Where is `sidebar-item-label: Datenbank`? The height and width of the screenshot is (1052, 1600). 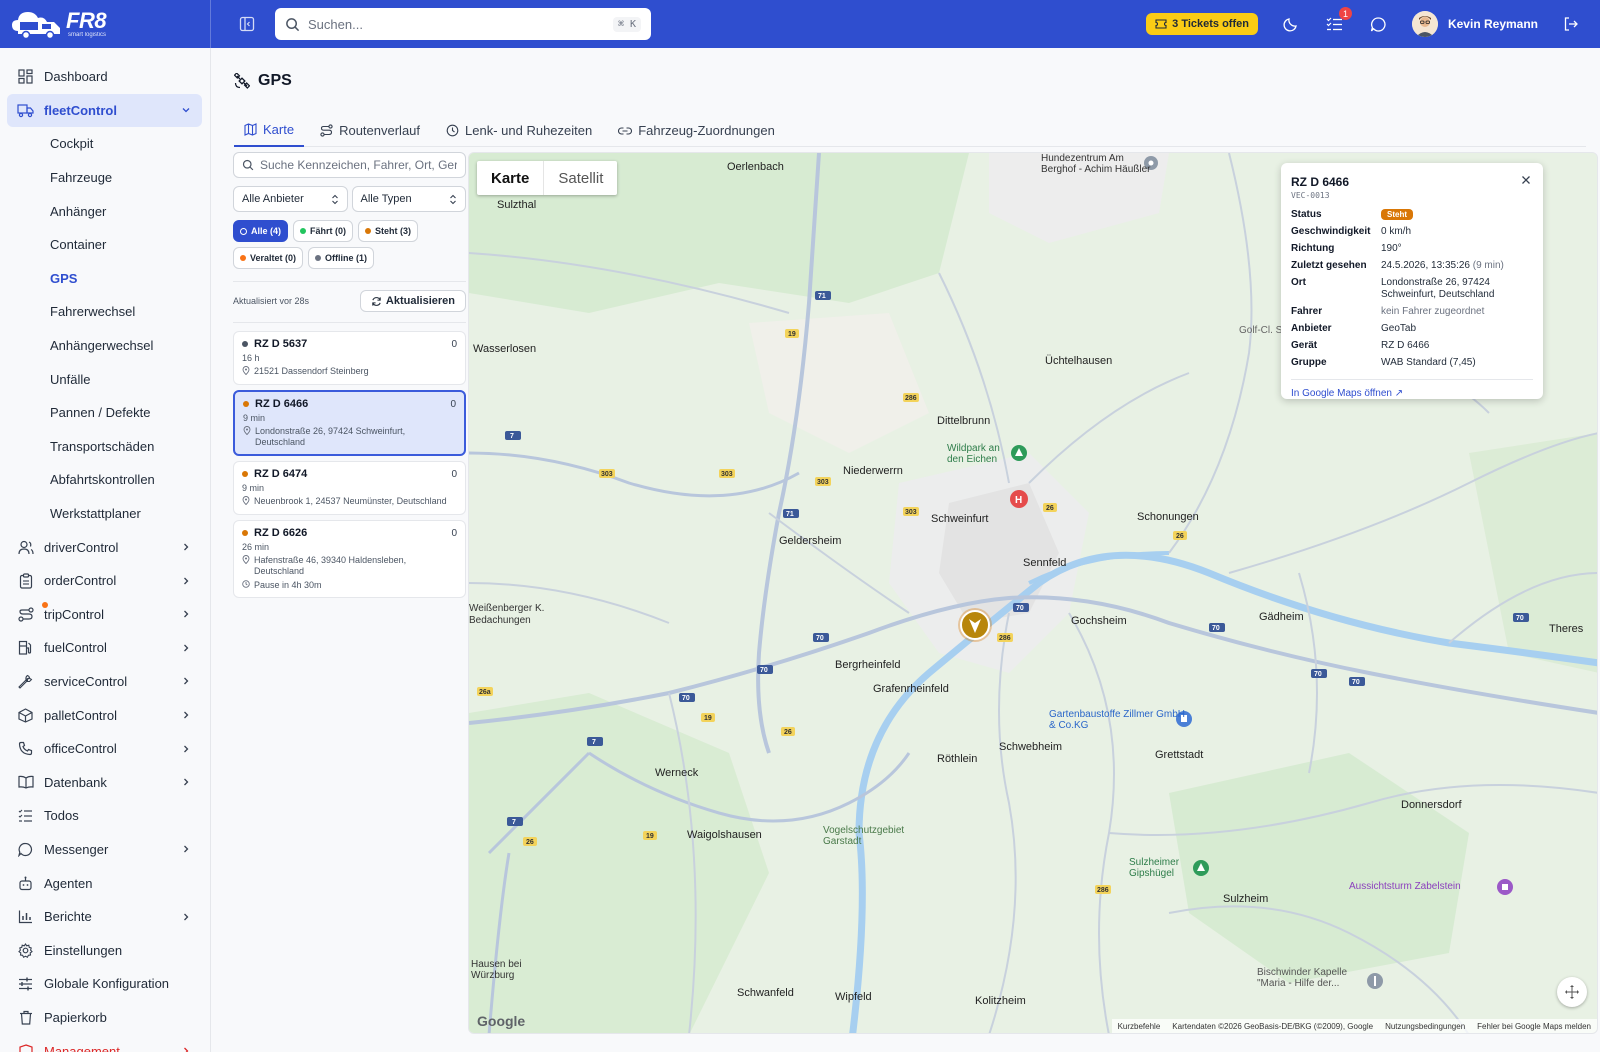 sidebar-item-label: Datenbank is located at coordinates (75, 782).